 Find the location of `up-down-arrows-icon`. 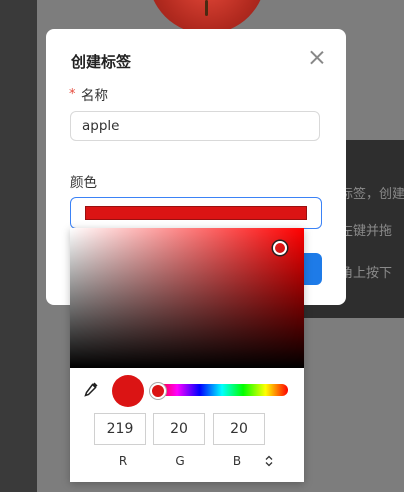

up-down-arrows-icon is located at coordinates (269, 461).